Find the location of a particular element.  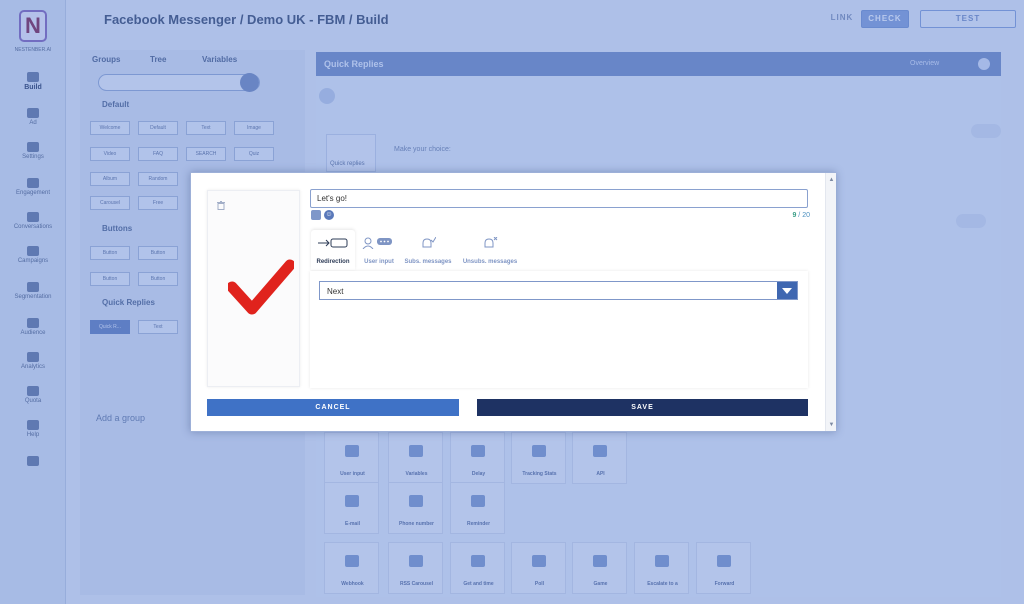

user-chat-icon is located at coordinates (377, 243).